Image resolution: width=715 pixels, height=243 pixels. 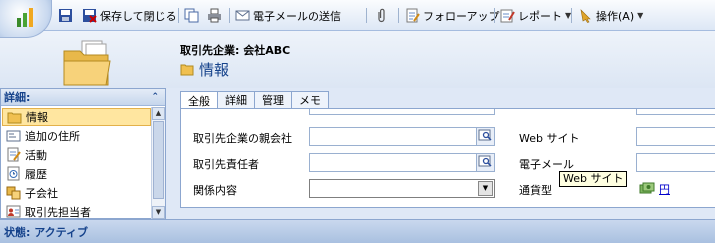 I want to click on tooltip: Web サイト, so click(x=593, y=179).